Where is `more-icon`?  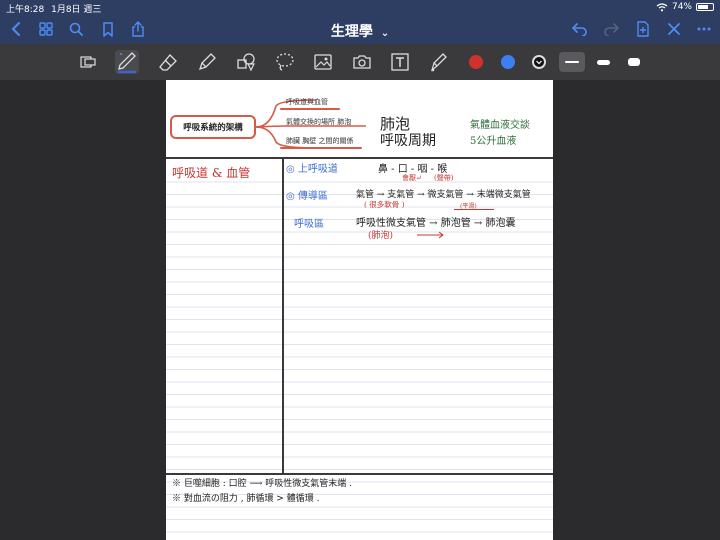
more-icon is located at coordinates (704, 29).